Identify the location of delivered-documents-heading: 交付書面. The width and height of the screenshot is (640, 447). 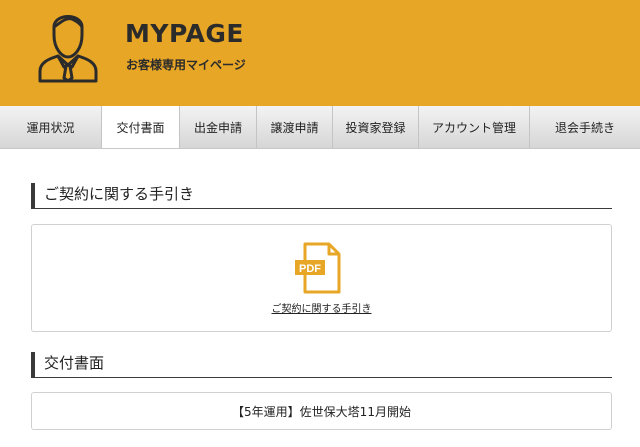
(321, 365).